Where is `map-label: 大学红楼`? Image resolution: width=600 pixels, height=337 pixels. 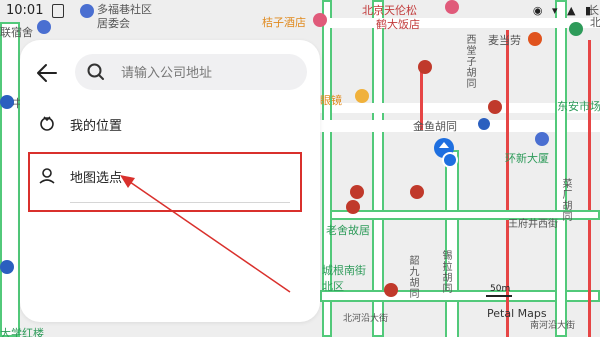 map-label: 大学红楼 is located at coordinates (22, 332).